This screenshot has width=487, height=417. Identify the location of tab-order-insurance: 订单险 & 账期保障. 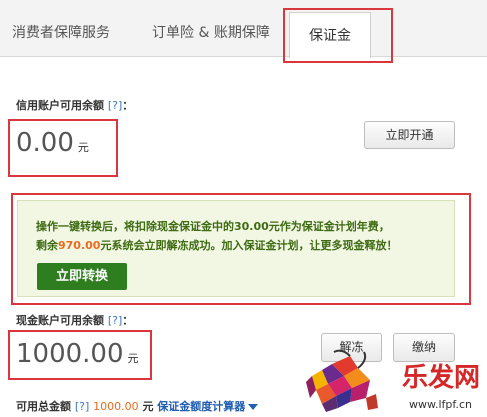
(211, 32).